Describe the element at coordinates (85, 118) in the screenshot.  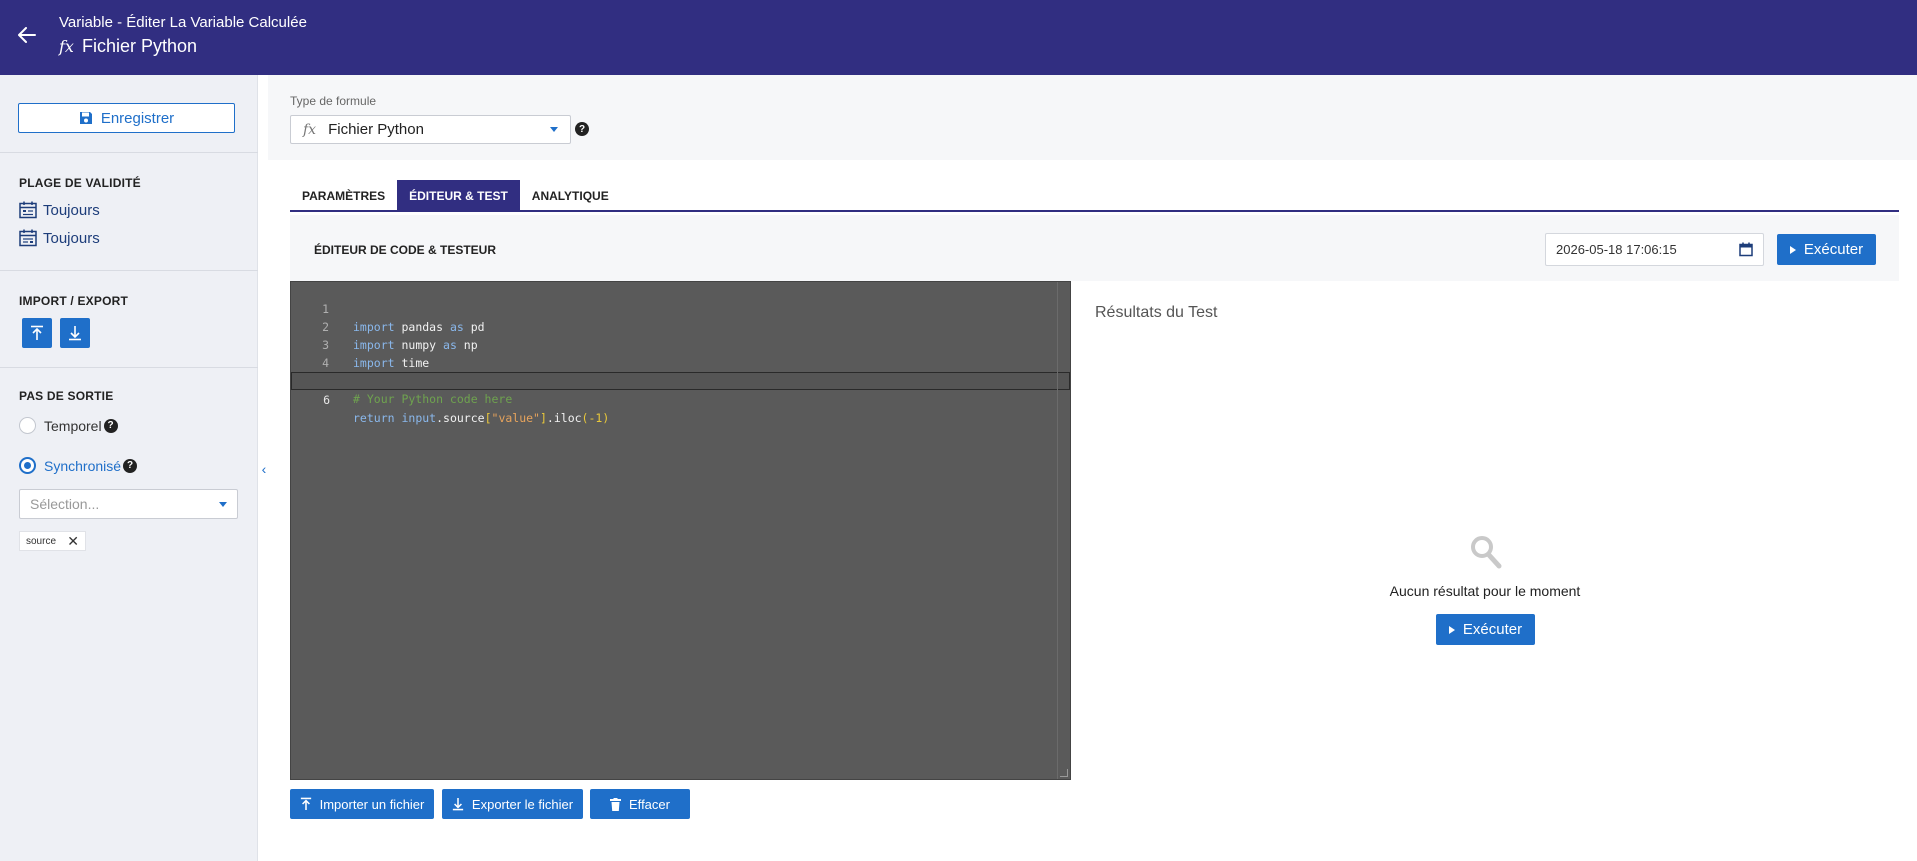
I see `floppy-disk-icon` at that location.